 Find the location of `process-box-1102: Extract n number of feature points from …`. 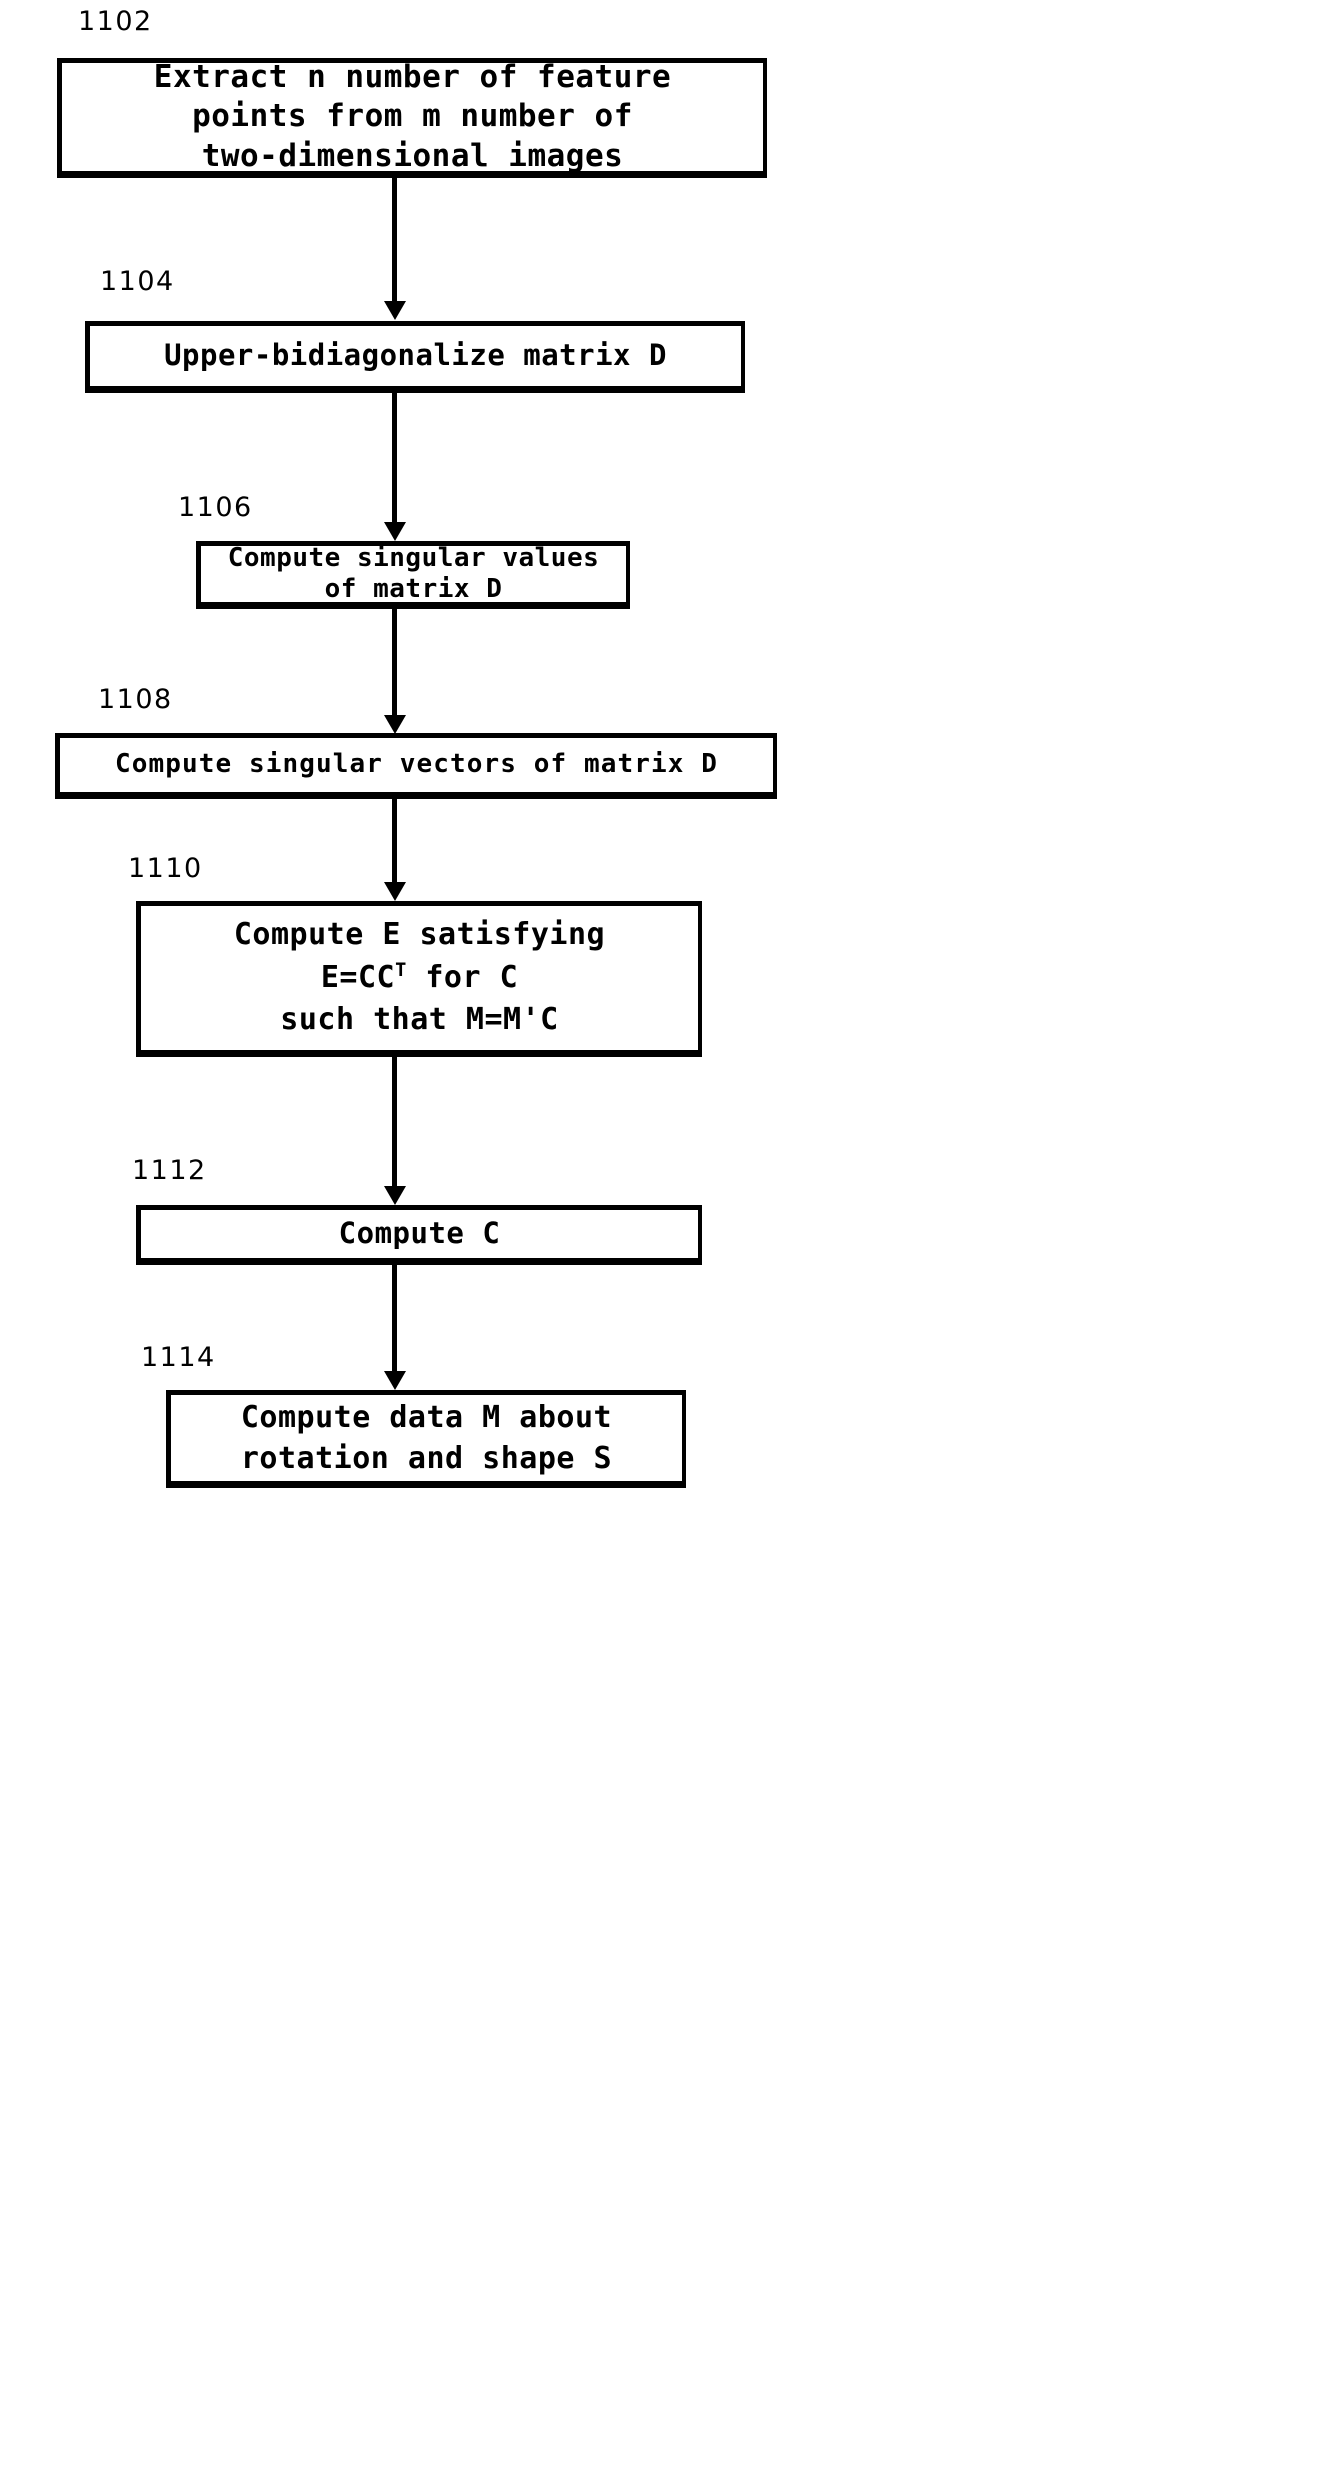

process-box-1102: Extract n number of feature points from … is located at coordinates (412, 118).